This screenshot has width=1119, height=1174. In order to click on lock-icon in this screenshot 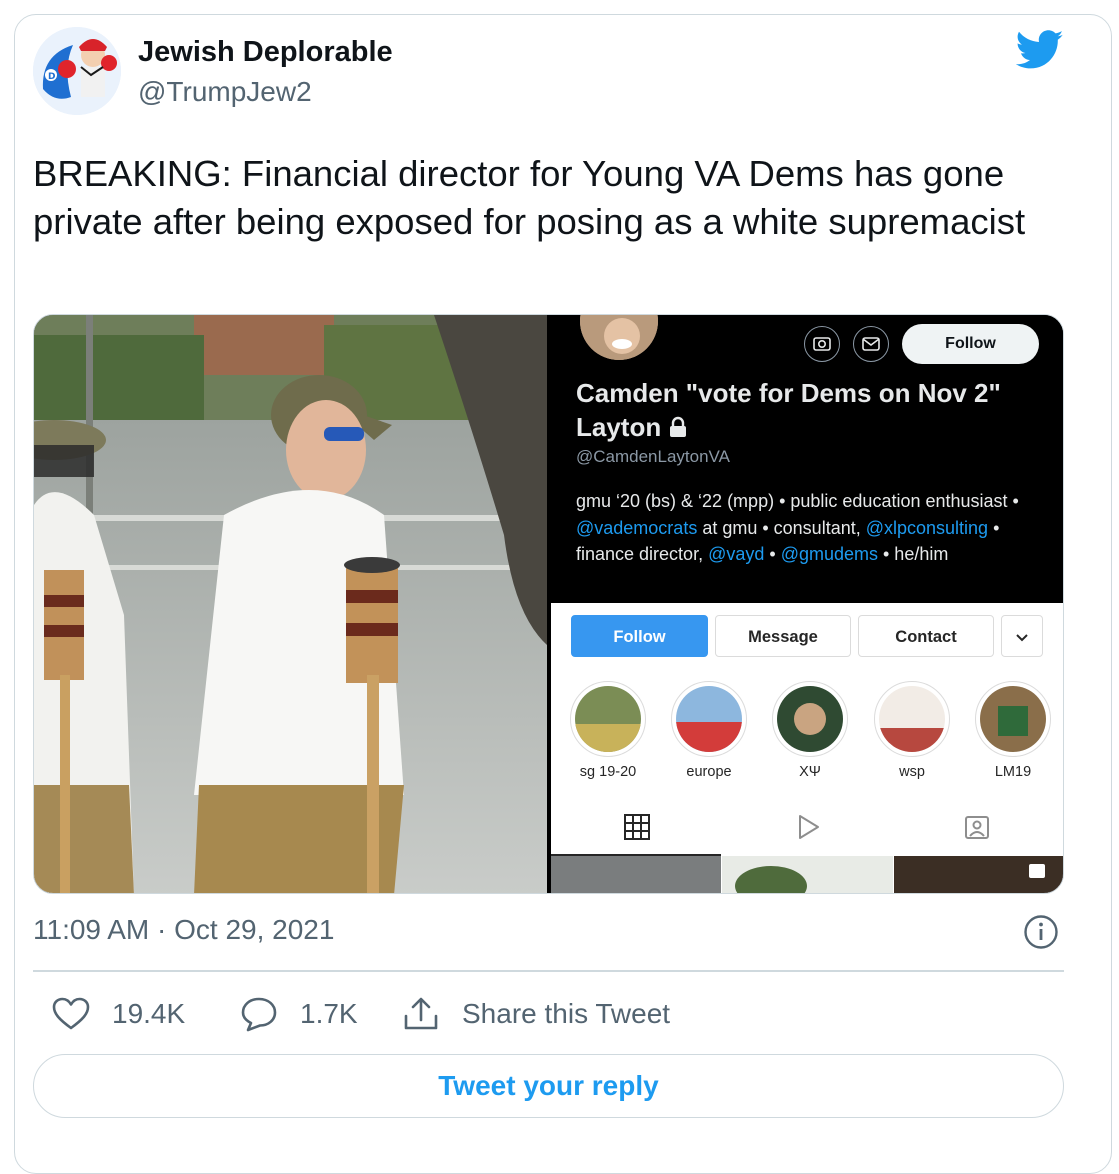, I will do `click(678, 426)`.